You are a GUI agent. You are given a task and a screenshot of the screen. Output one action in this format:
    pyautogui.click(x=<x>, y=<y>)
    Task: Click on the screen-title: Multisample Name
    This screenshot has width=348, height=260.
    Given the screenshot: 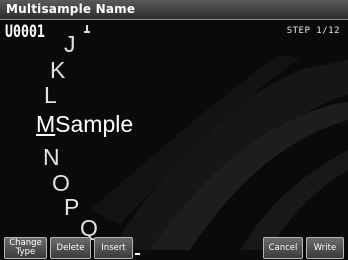 What is the action you would take?
    pyautogui.click(x=71, y=9)
    